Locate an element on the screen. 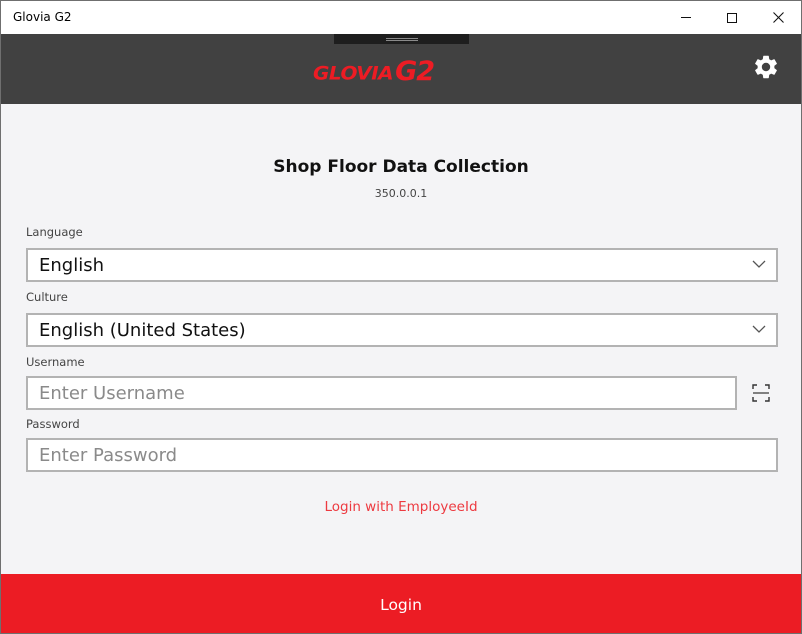  close-icon is located at coordinates (778, 17).